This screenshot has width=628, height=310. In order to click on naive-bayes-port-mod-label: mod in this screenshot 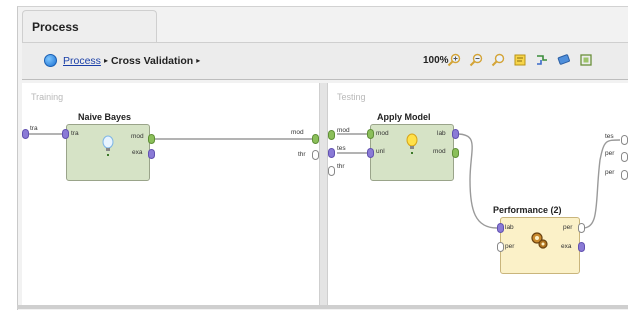, I will do `click(137, 136)`.